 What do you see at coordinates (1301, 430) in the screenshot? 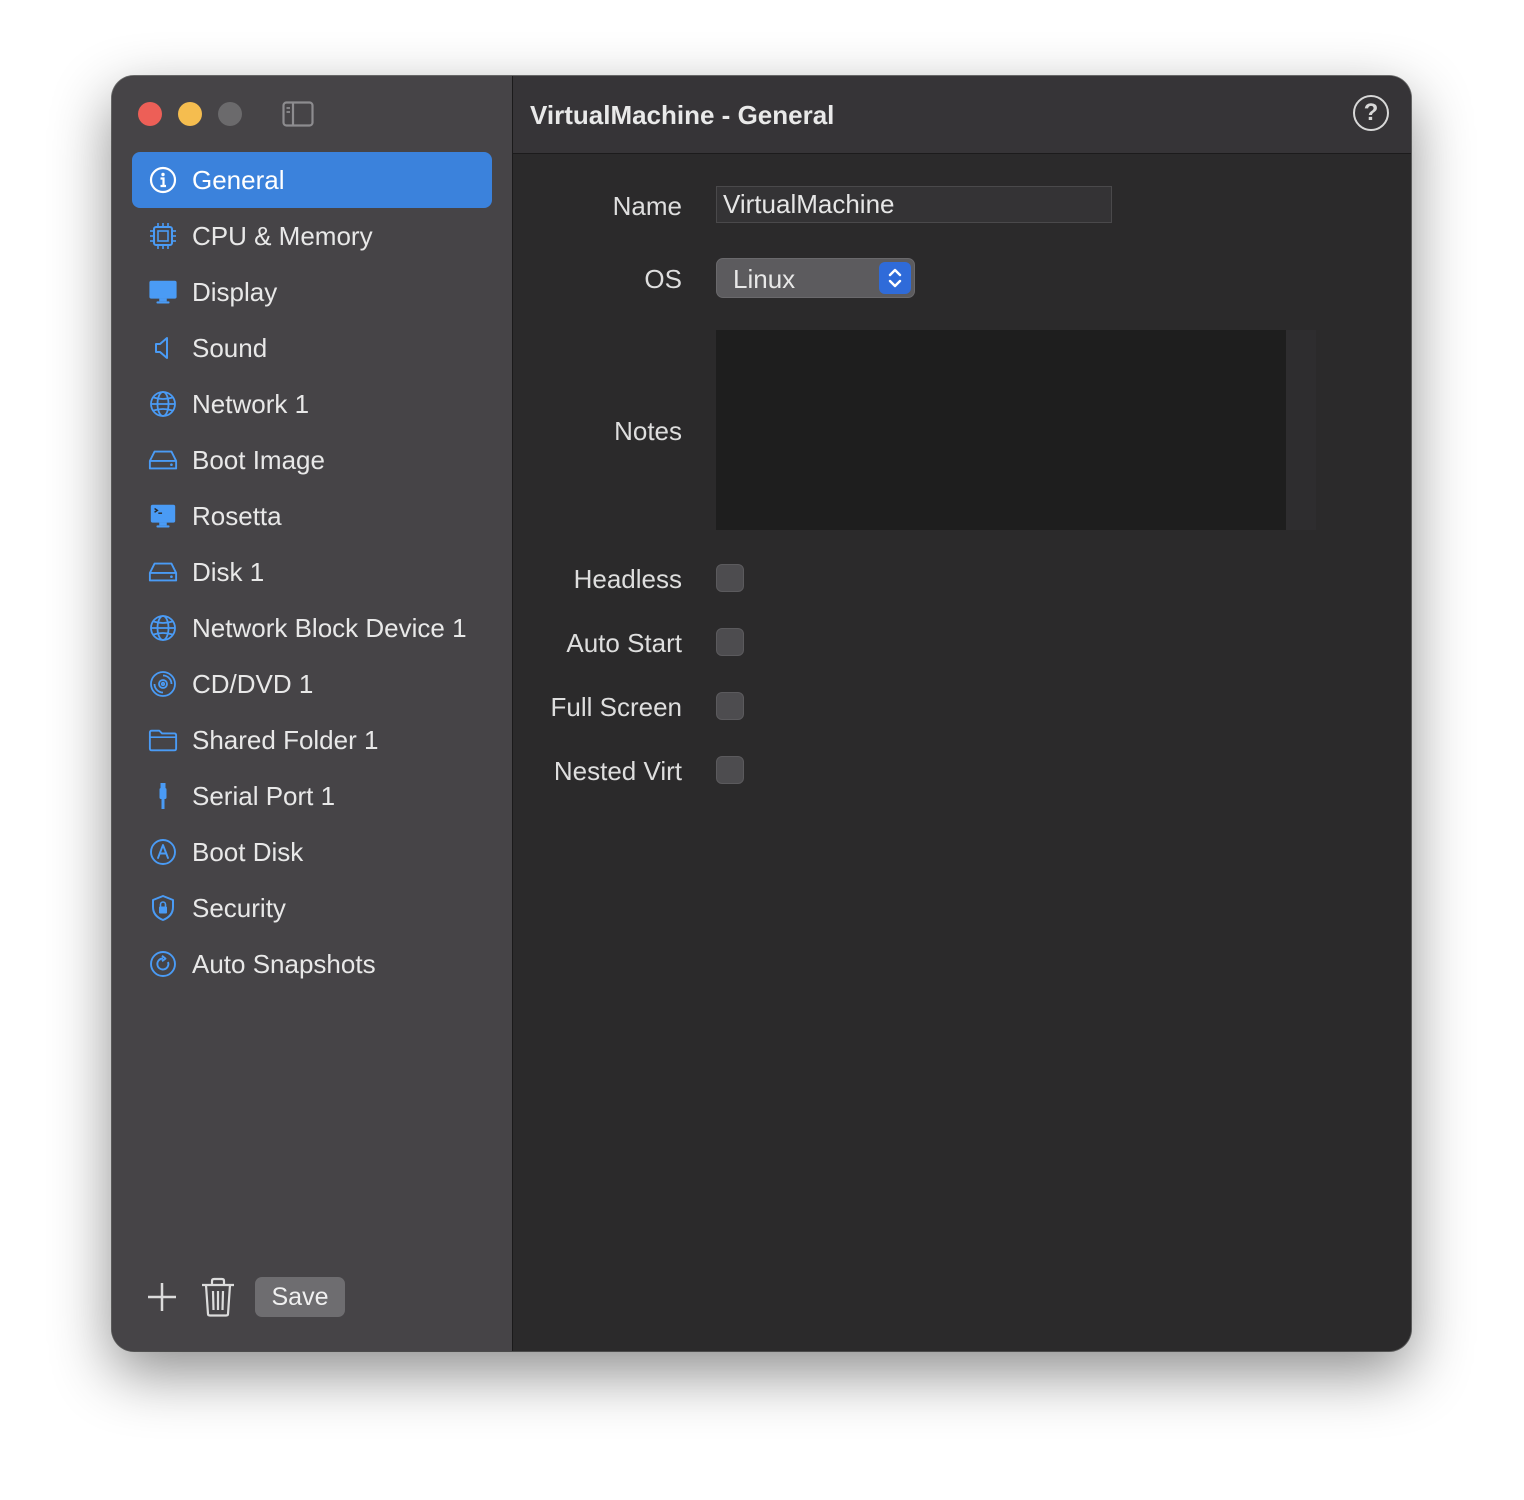
I see `notes-scrollbar` at bounding box center [1301, 430].